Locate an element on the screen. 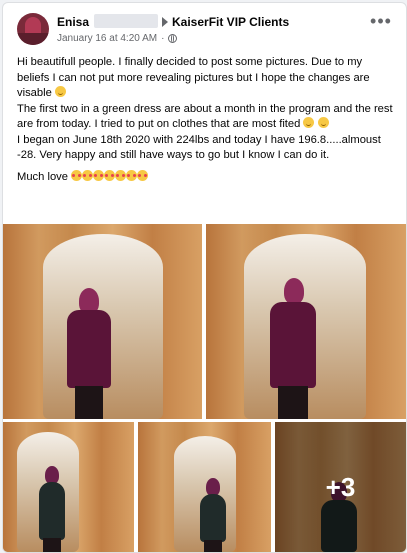 This screenshot has height=553, width=407. avatar is located at coordinates (33, 29).